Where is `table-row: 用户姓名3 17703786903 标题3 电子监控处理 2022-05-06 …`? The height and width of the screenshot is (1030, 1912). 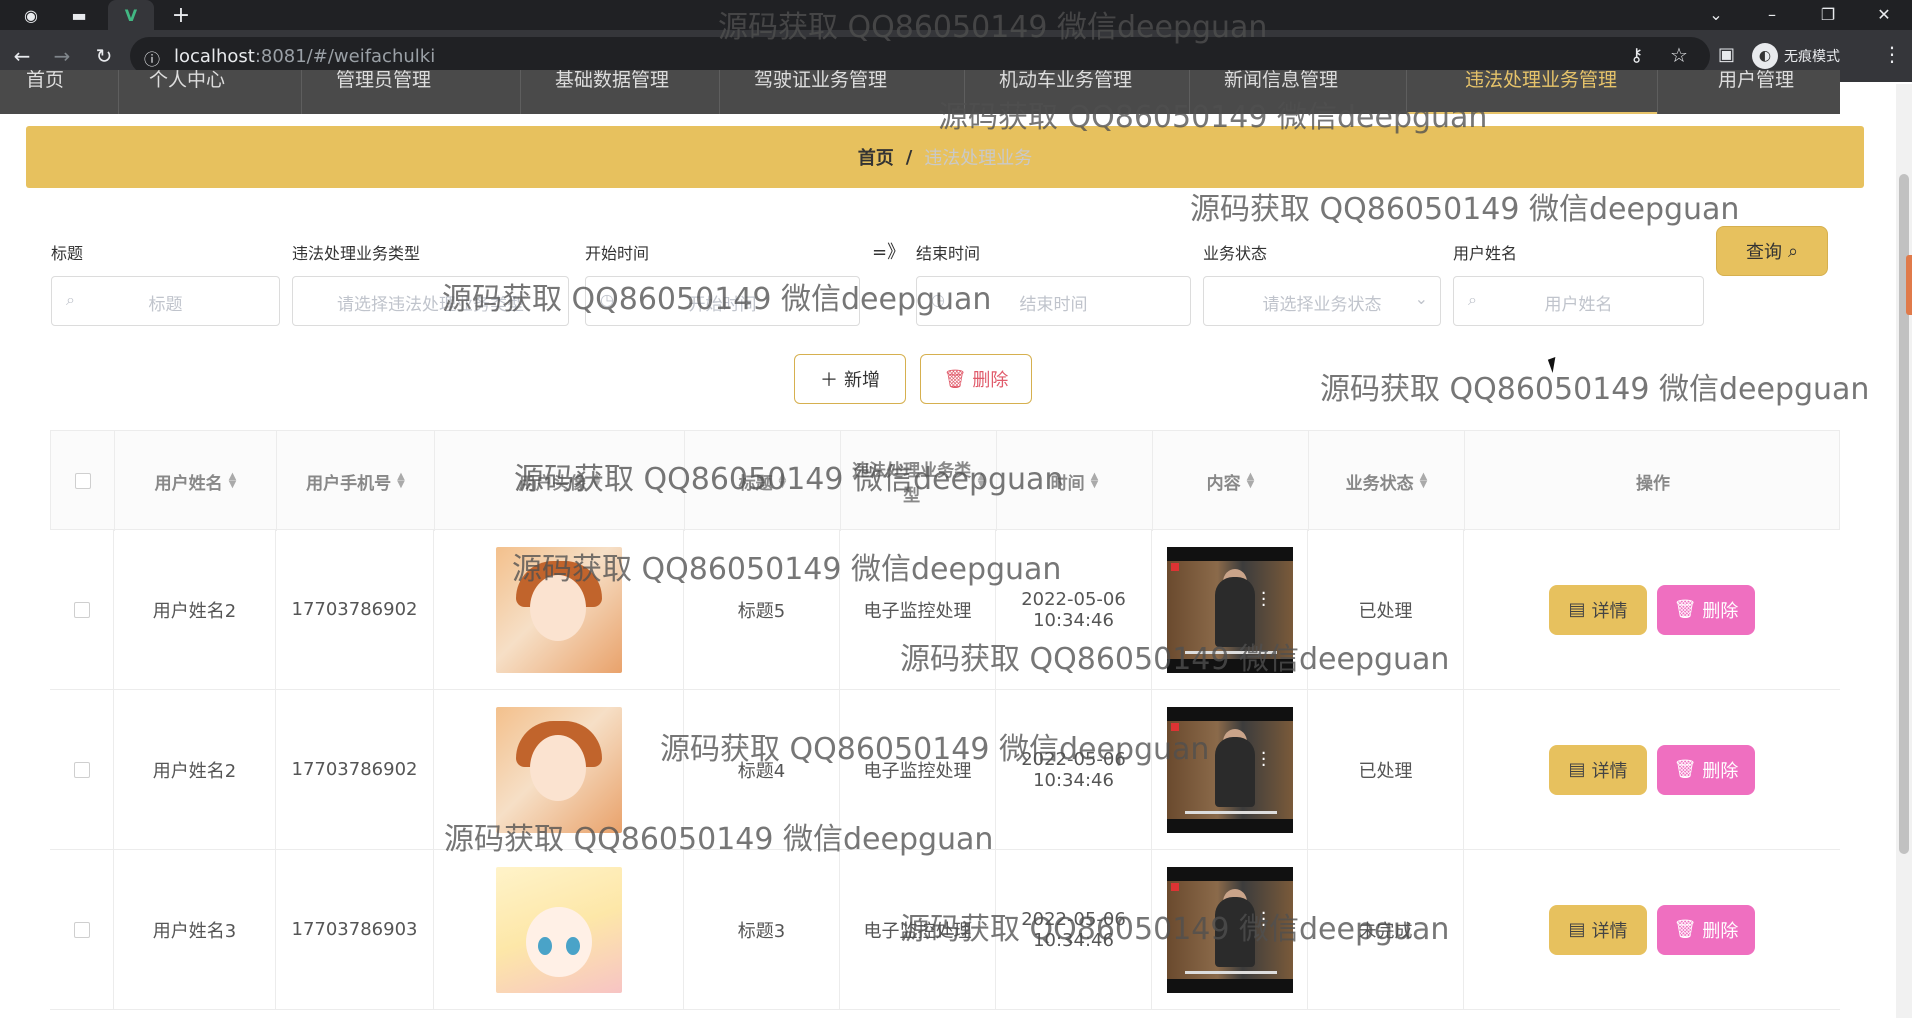
table-row: 用户姓名3 17703786903 标题3 电子监控处理 2022-05-06 … is located at coordinates (945, 930).